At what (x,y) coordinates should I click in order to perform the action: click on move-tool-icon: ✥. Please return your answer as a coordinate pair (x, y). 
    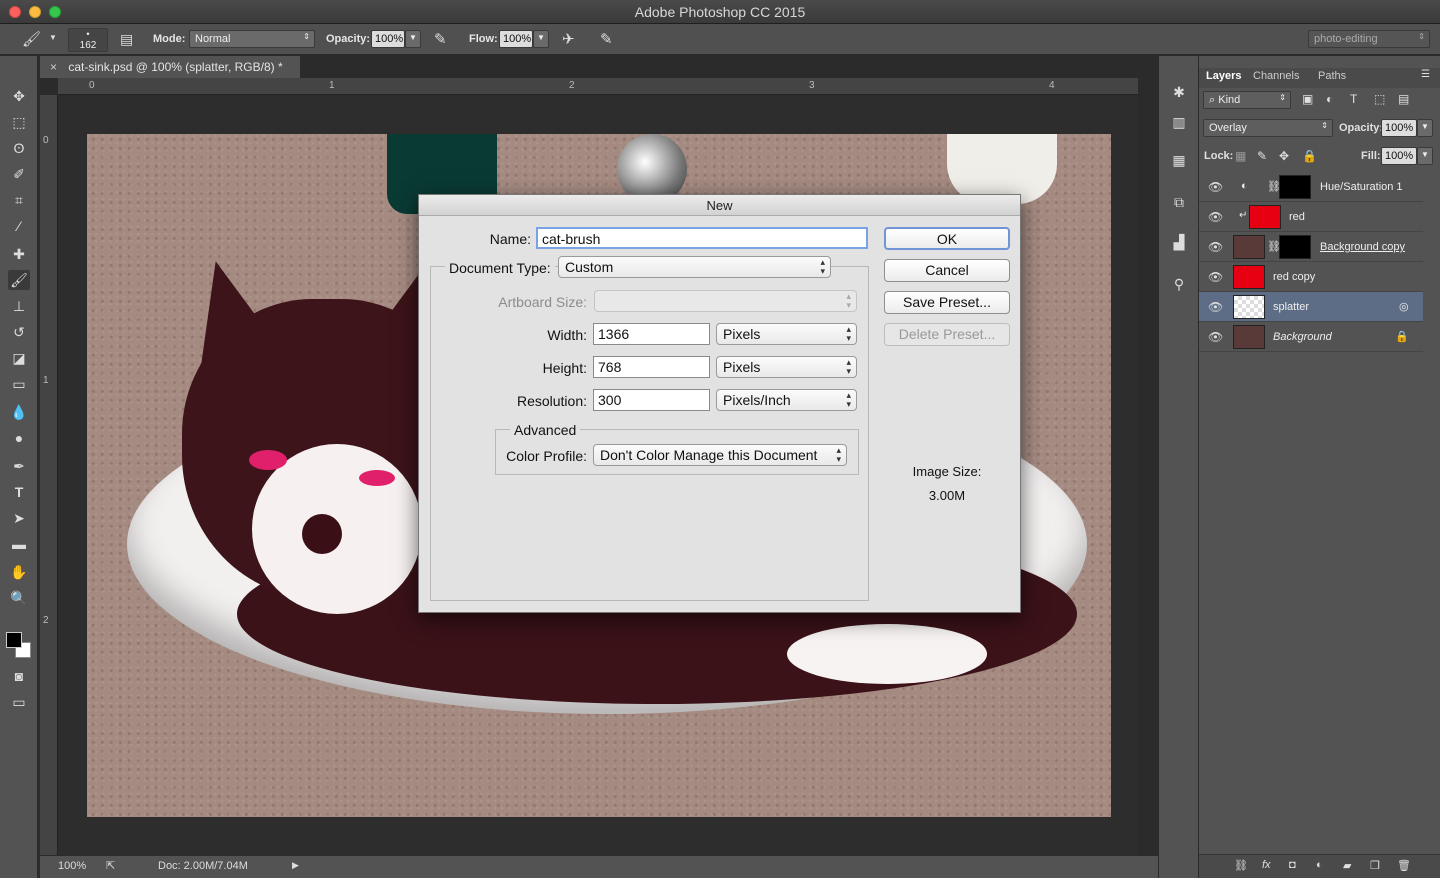
    Looking at the image, I should click on (19, 96).